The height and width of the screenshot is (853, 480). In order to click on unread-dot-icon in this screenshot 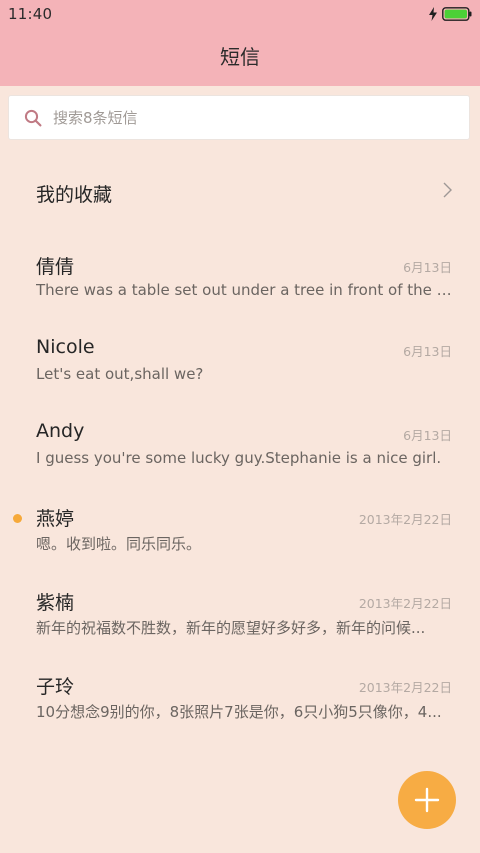, I will do `click(17, 518)`.